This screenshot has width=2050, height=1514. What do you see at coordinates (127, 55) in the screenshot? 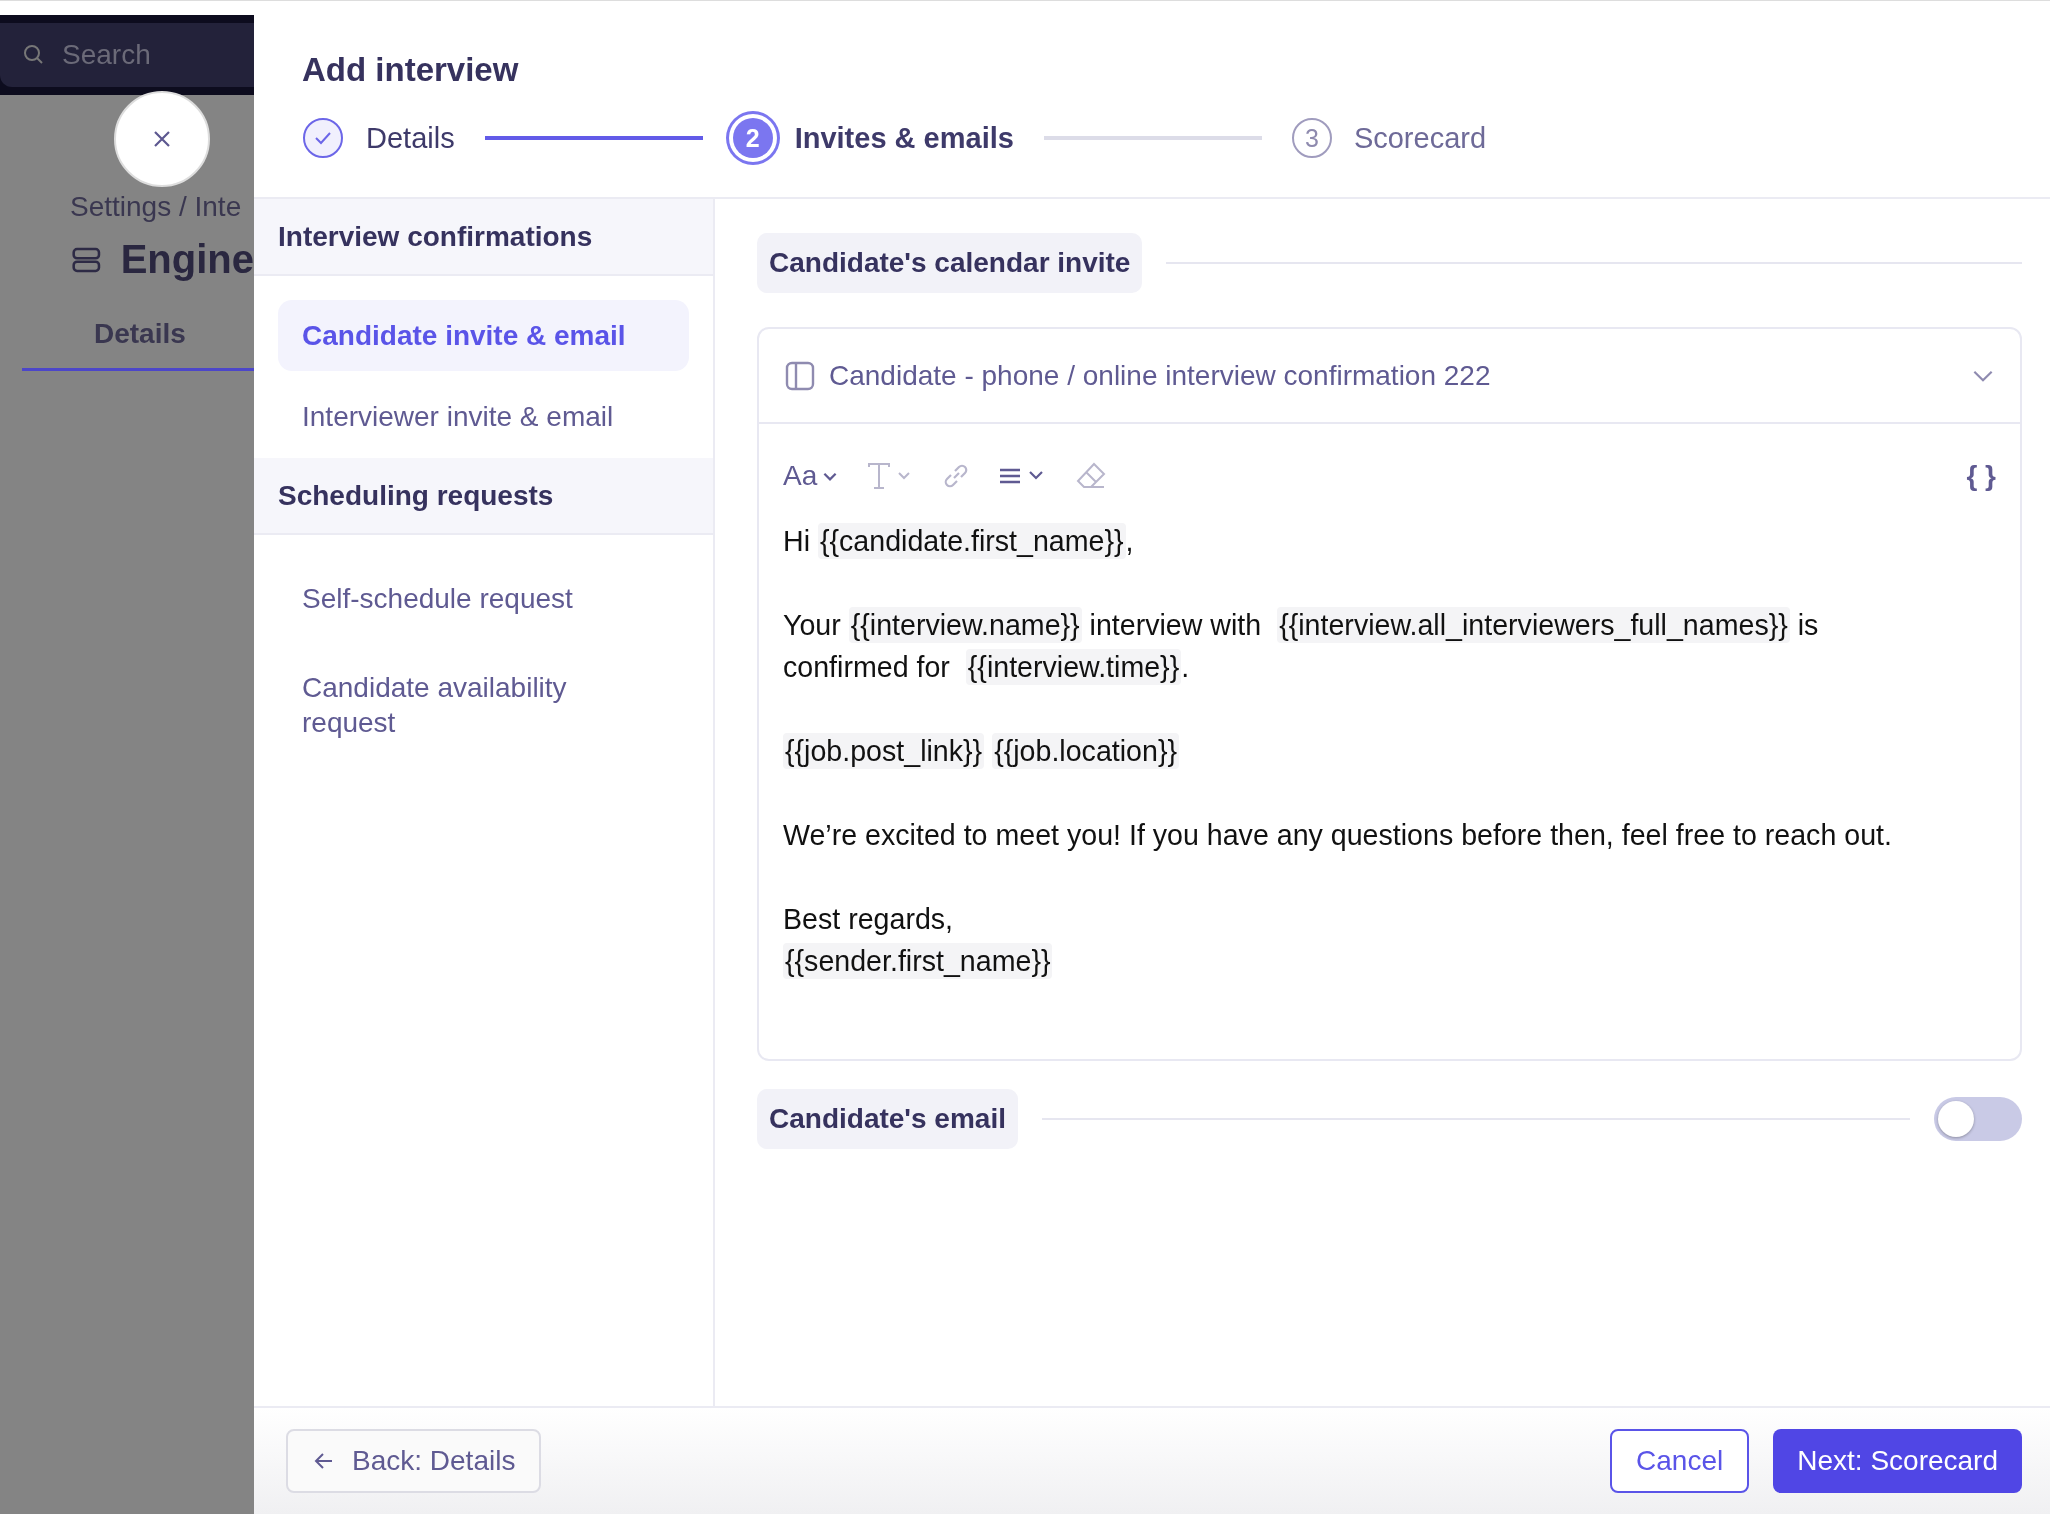
I see `search-field: Search` at bounding box center [127, 55].